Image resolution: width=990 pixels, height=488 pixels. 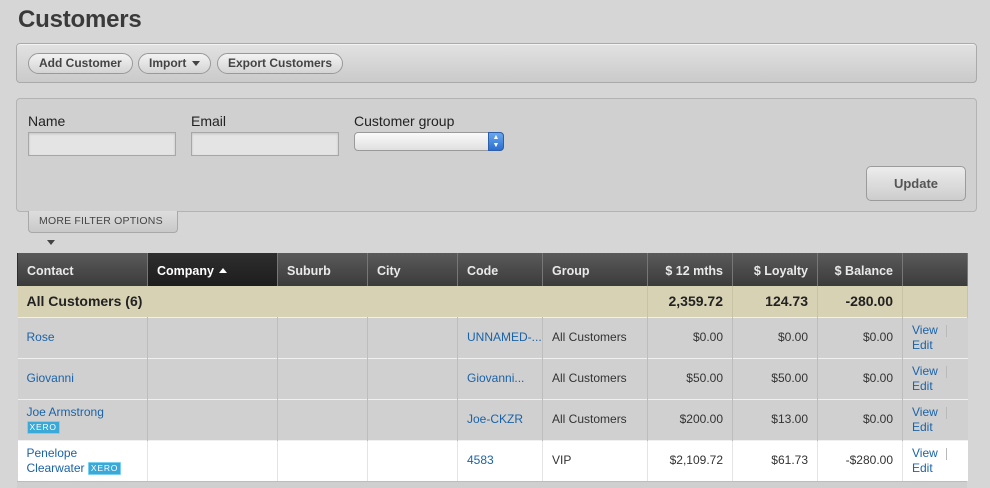 I want to click on contact-cell: Rose, so click(x=82, y=337).